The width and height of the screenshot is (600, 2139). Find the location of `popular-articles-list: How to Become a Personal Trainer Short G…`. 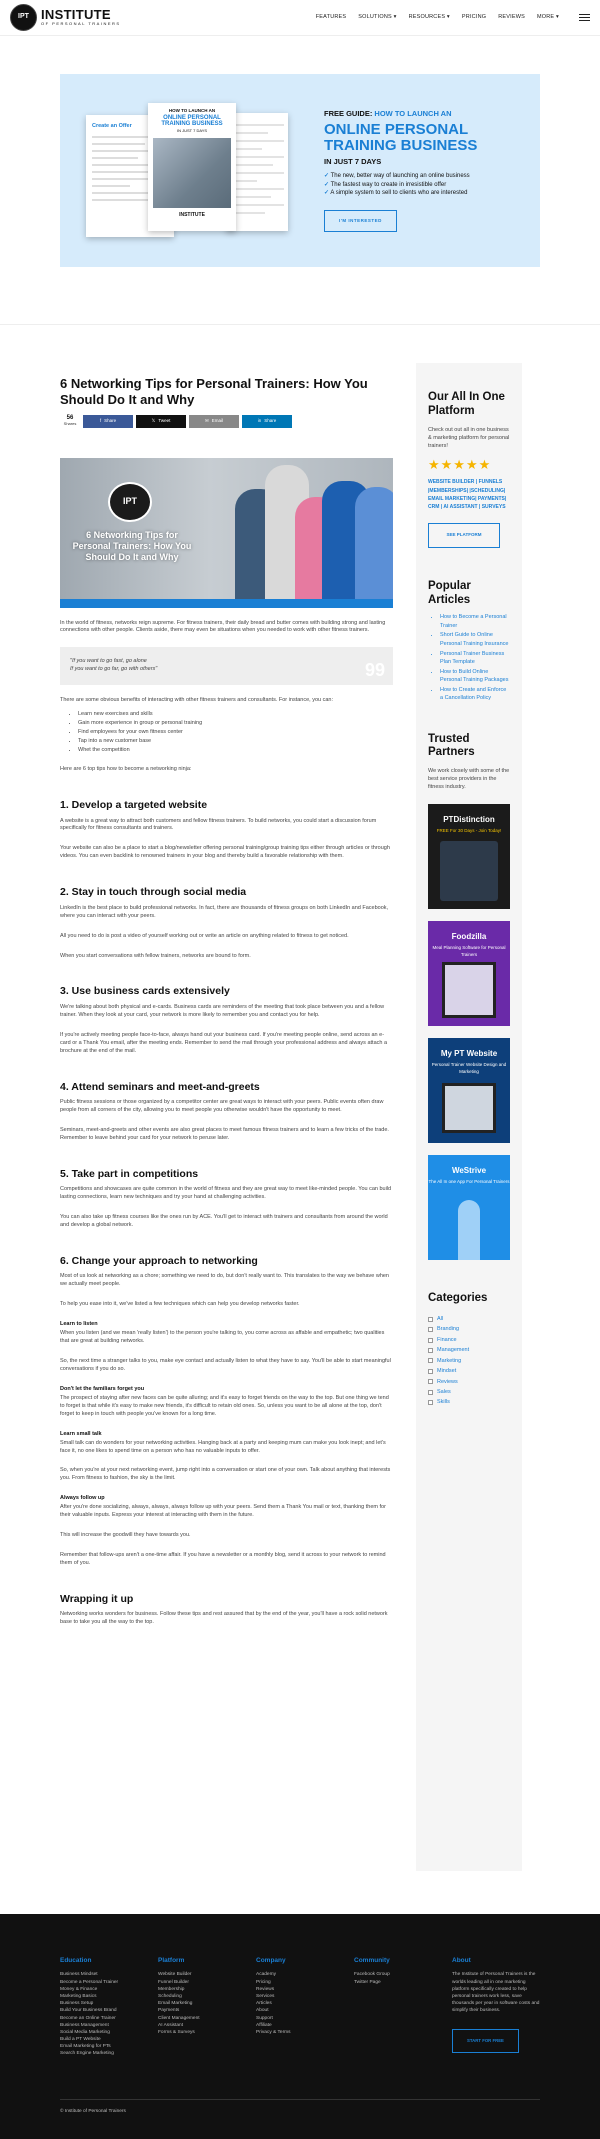

popular-articles-list: How to Become a Personal Trainer Short G… is located at coordinates (469, 657).